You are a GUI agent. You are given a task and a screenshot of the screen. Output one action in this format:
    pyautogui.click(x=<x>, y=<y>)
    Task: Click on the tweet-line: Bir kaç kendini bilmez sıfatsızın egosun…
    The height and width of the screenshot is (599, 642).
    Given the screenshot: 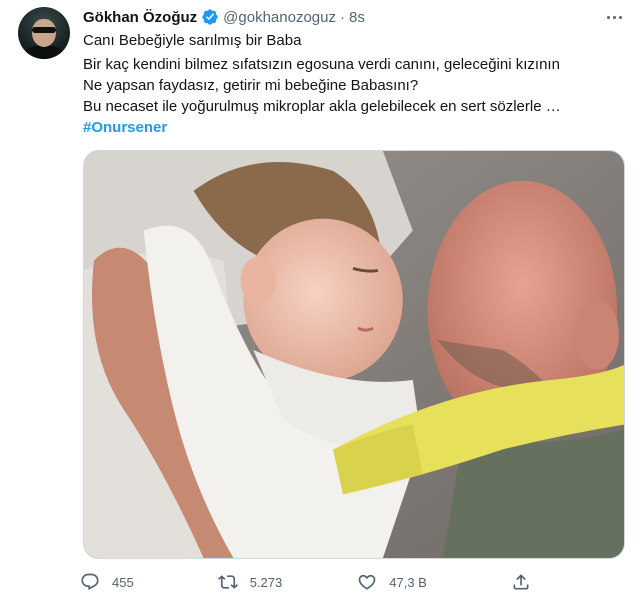 What is the action you would take?
    pyautogui.click(x=321, y=64)
    